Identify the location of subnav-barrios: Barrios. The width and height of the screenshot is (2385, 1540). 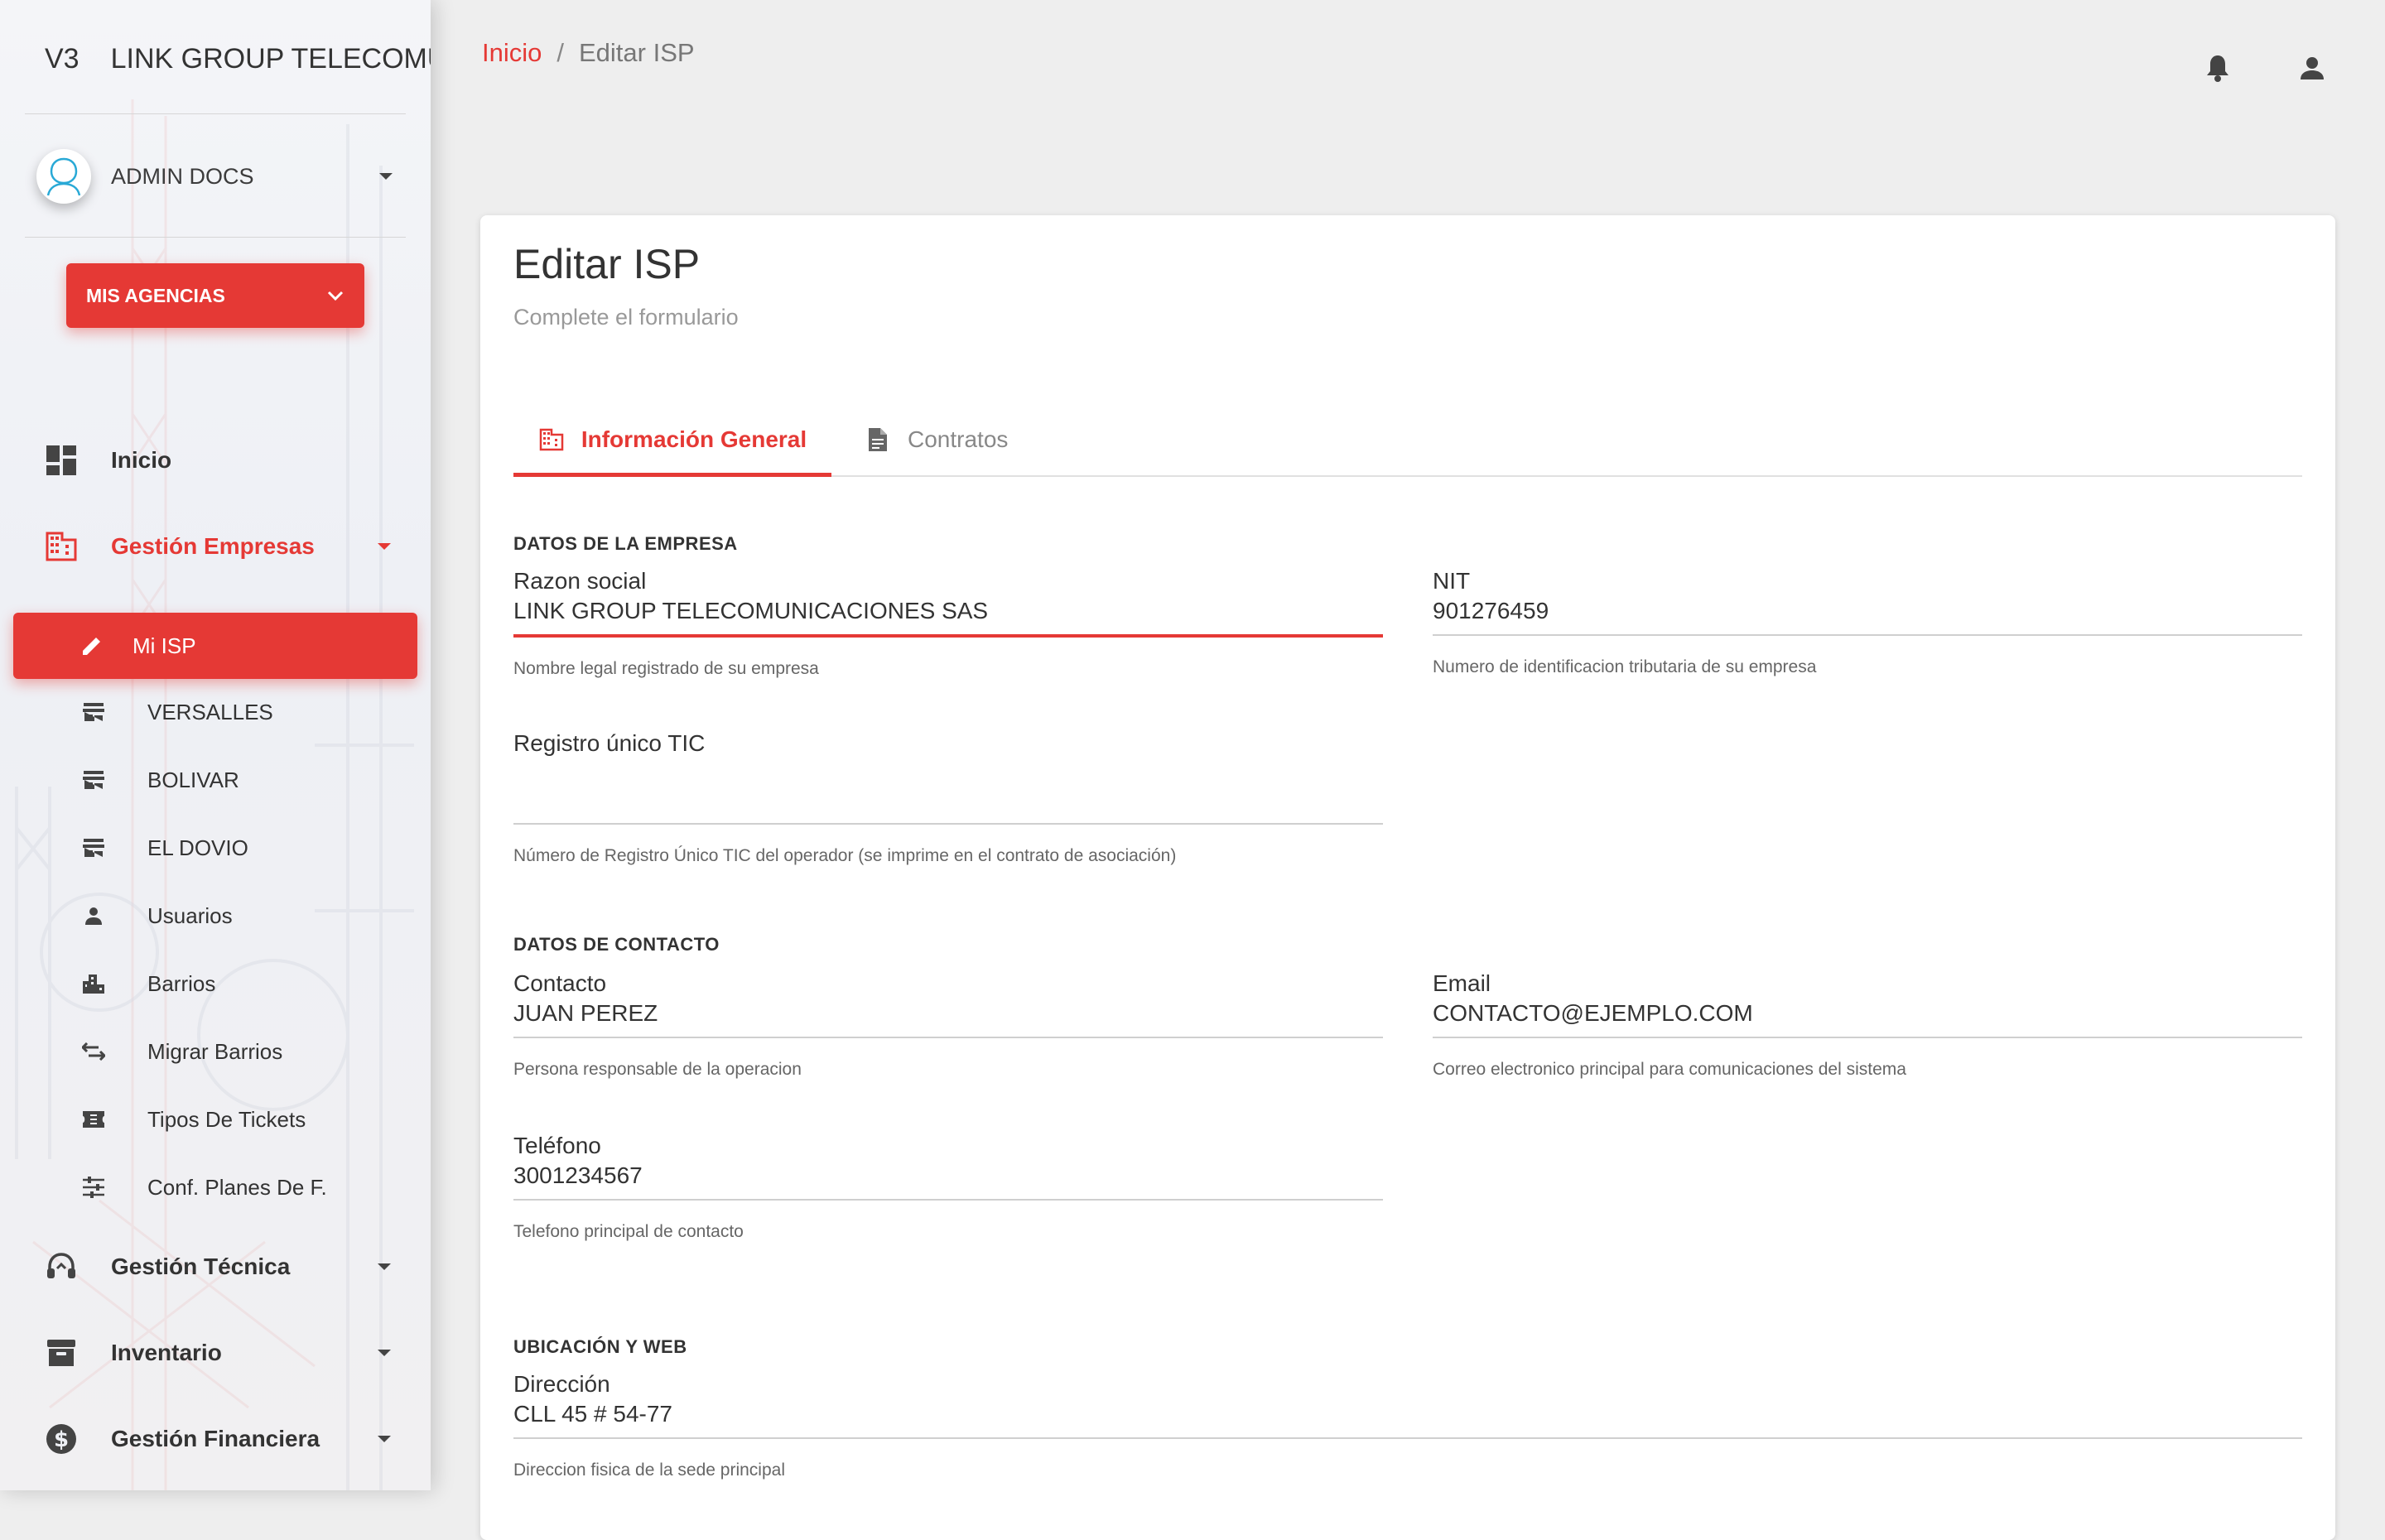
(245, 984).